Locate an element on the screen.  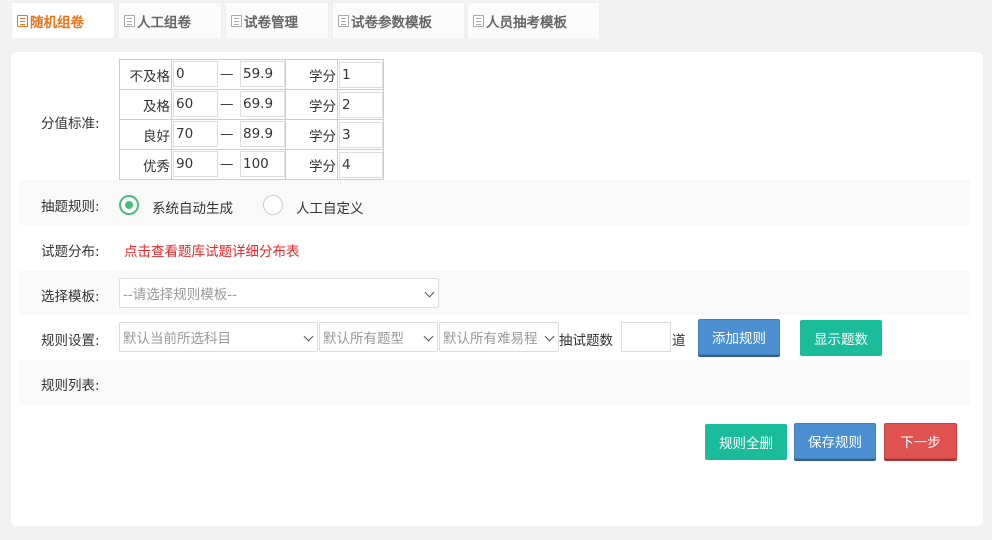
score-row: 不及格 — 学分 is located at coordinates (251, 74).